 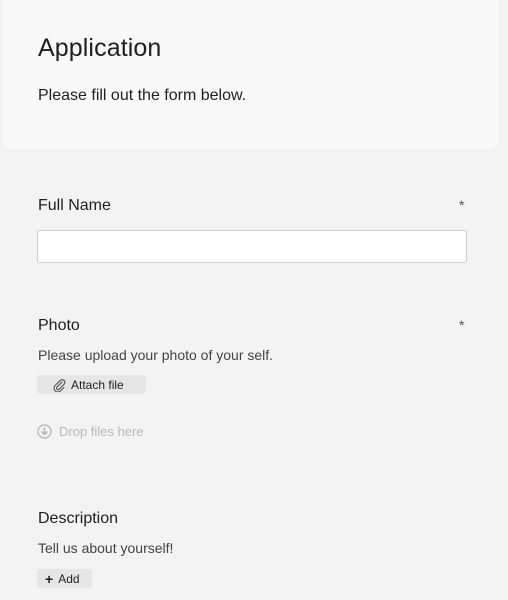 I want to click on attach-file-button: Attach file, so click(x=91, y=384).